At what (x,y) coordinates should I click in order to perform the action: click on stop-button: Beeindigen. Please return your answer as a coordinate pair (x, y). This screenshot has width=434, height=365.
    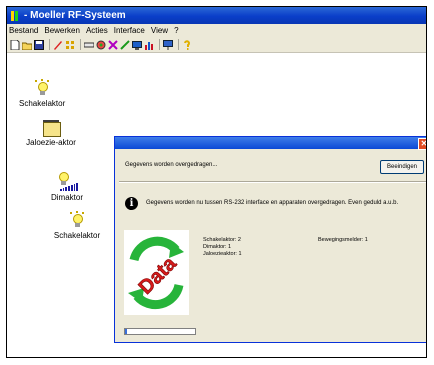
    Looking at the image, I should click on (402, 167).